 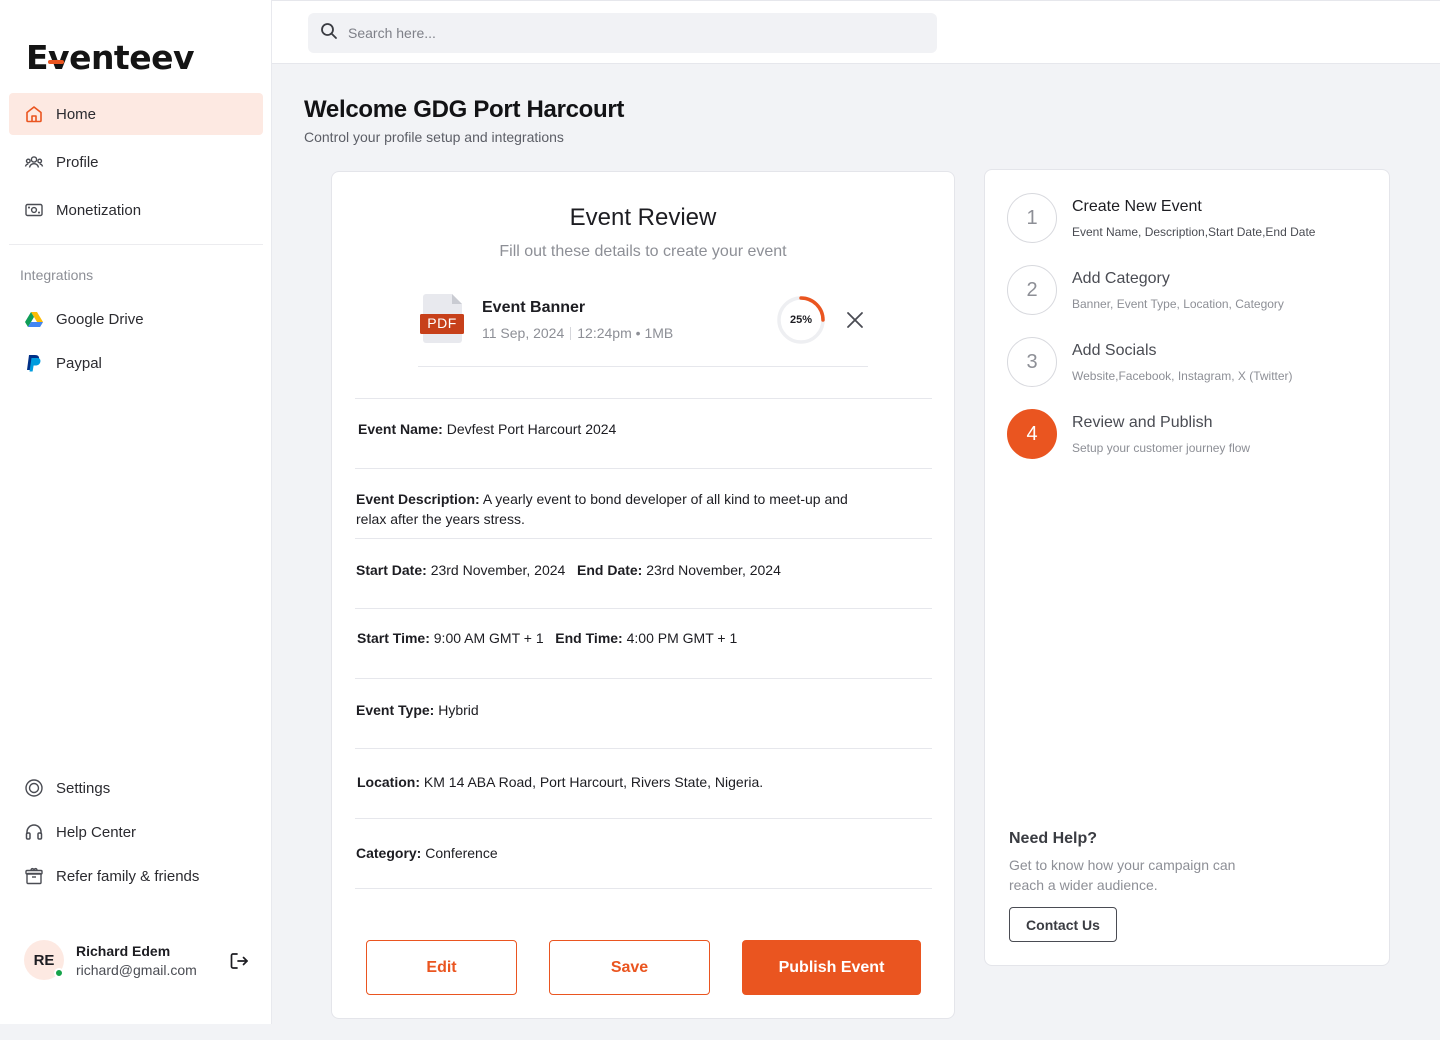 What do you see at coordinates (83, 788) in the screenshot?
I see `sidebar-item-label: Settings` at bounding box center [83, 788].